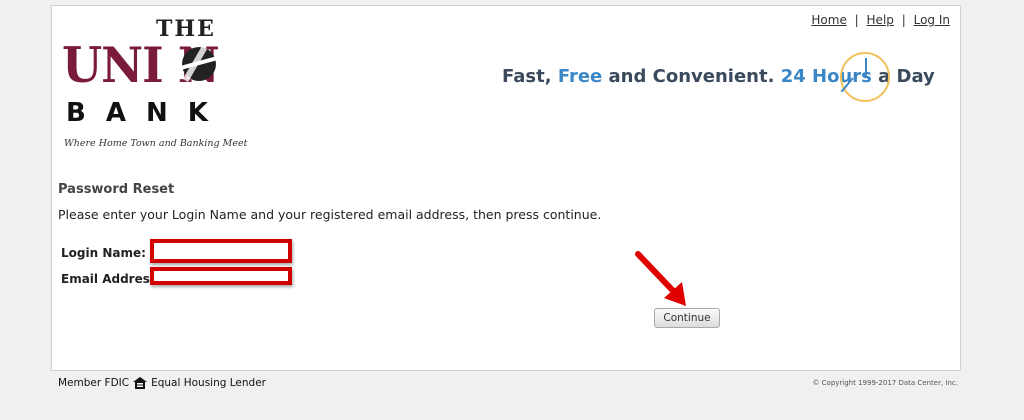 Image resolution: width=1024 pixels, height=420 pixels. I want to click on home-link: Home, so click(828, 20).